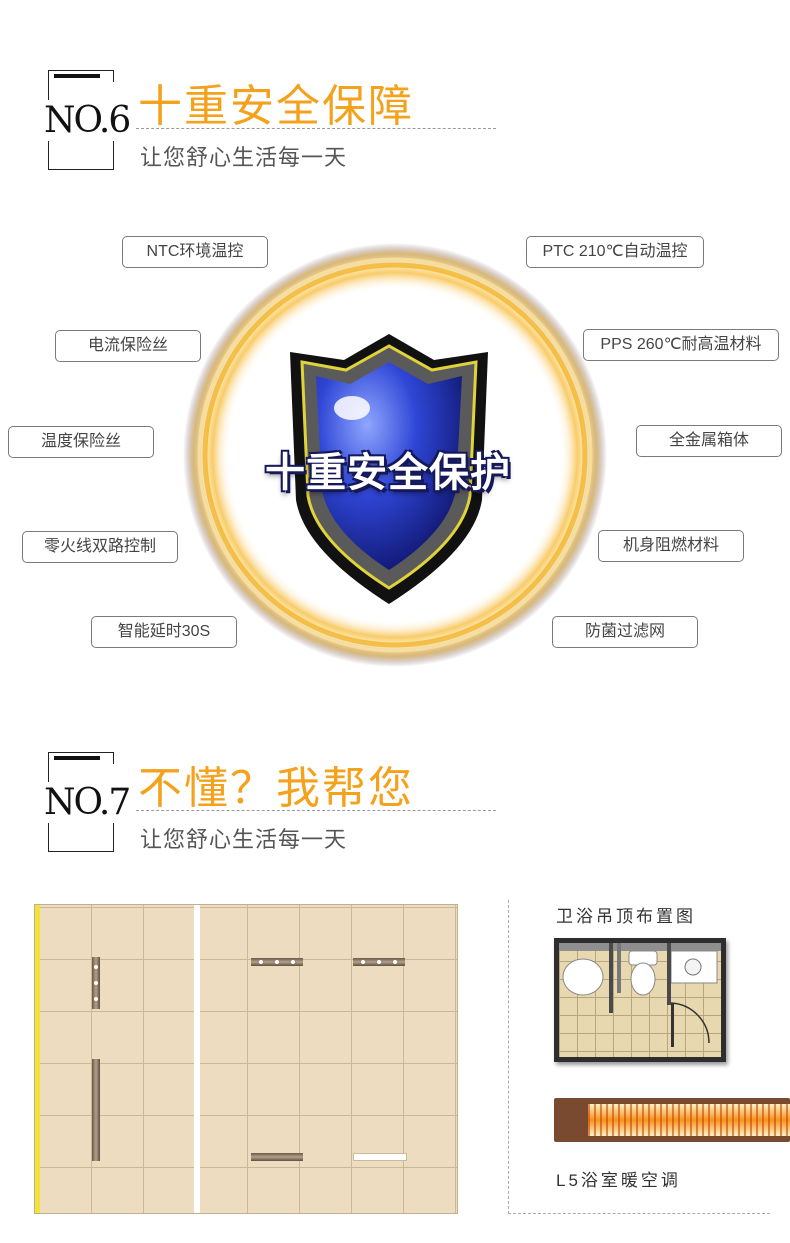 The image size is (790, 1243). I want to click on feature-current-fuse: 电流保险丝, so click(128, 346).